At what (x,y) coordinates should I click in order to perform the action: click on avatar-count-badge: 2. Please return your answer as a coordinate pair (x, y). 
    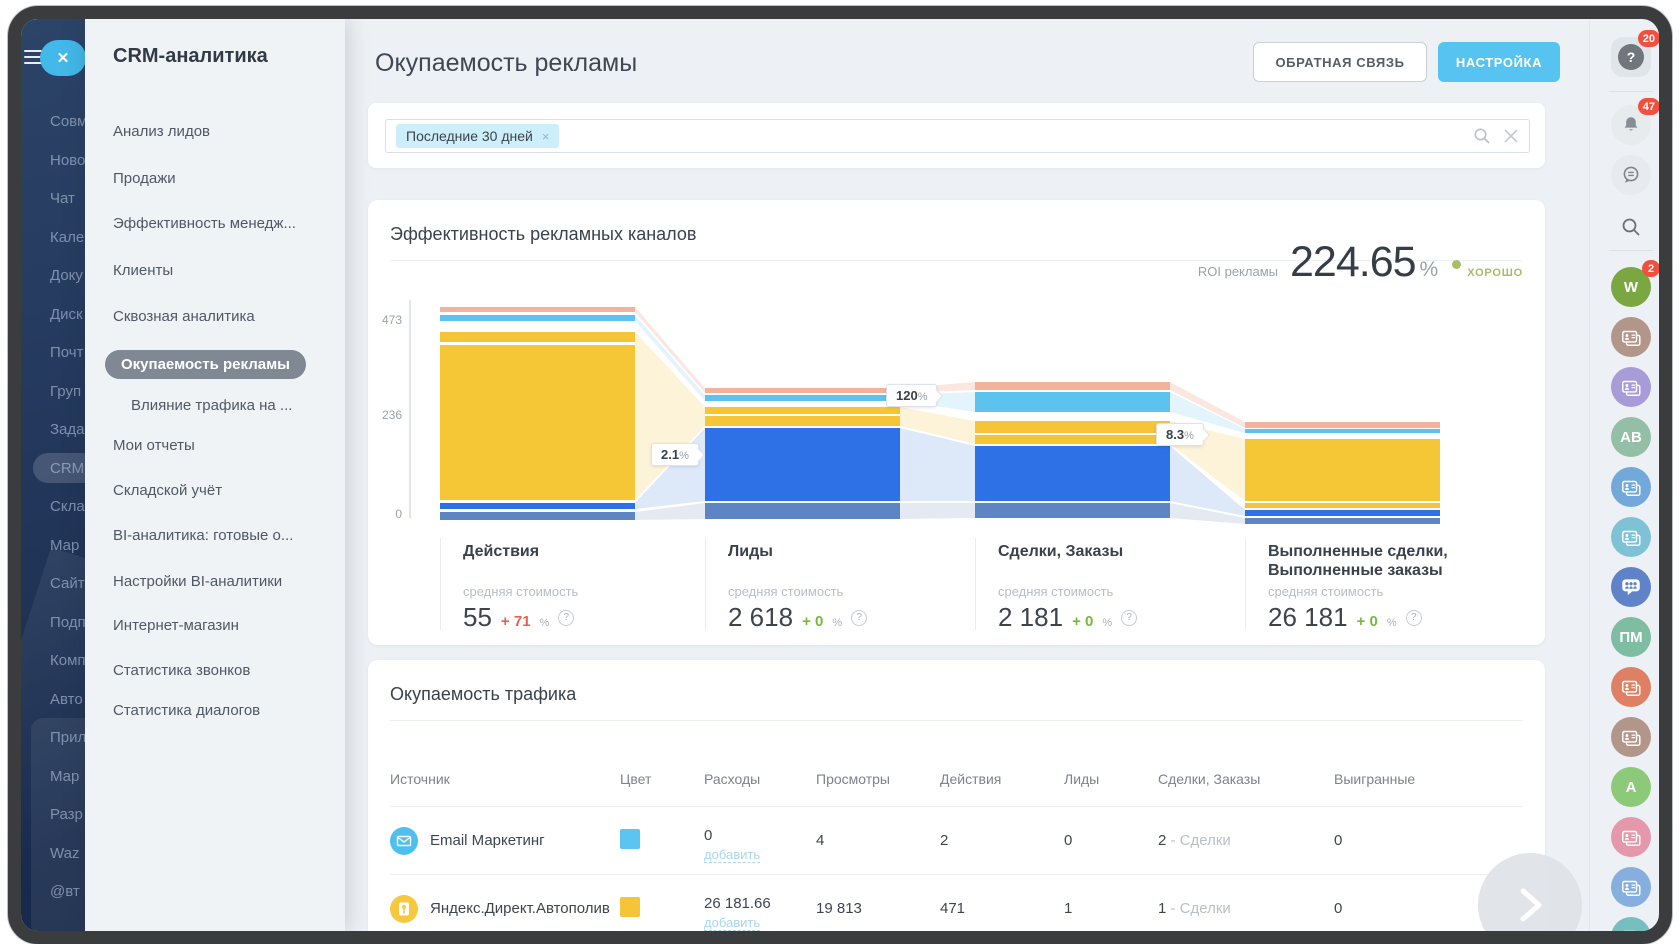
    Looking at the image, I should click on (1650, 268).